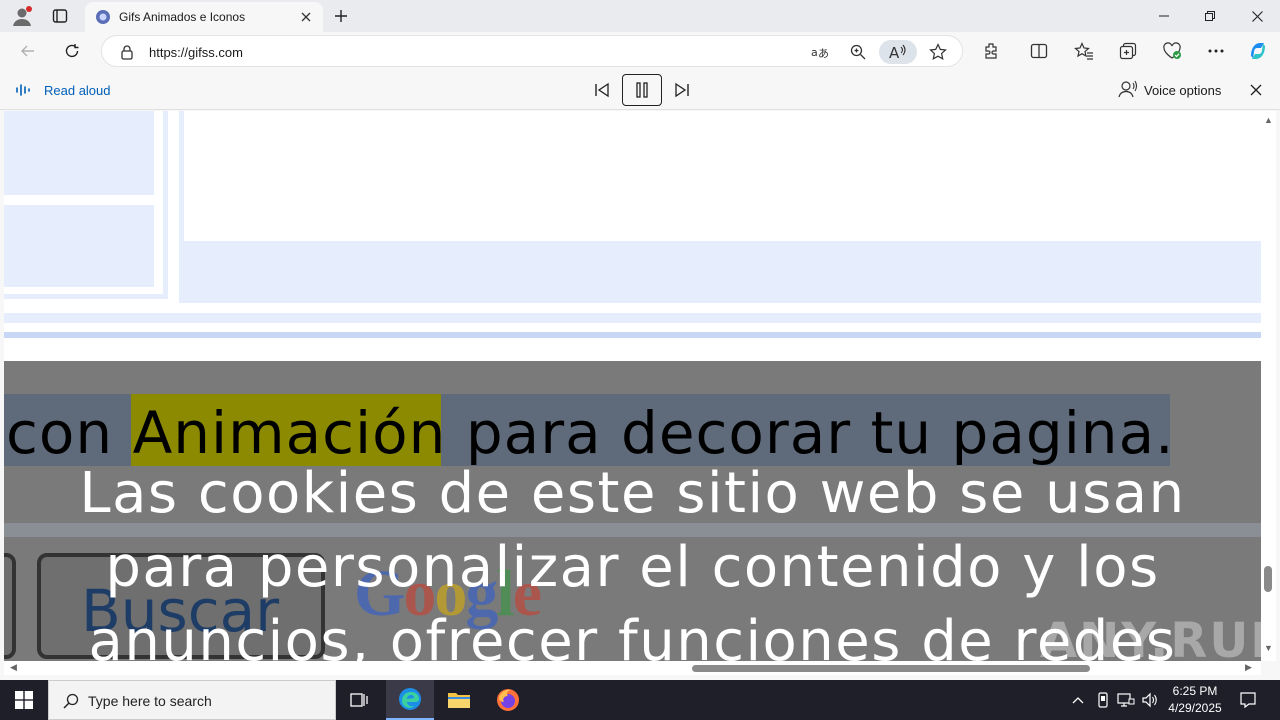  What do you see at coordinates (823, 53) in the screenshot?
I see `svg-text: あ` at bounding box center [823, 53].